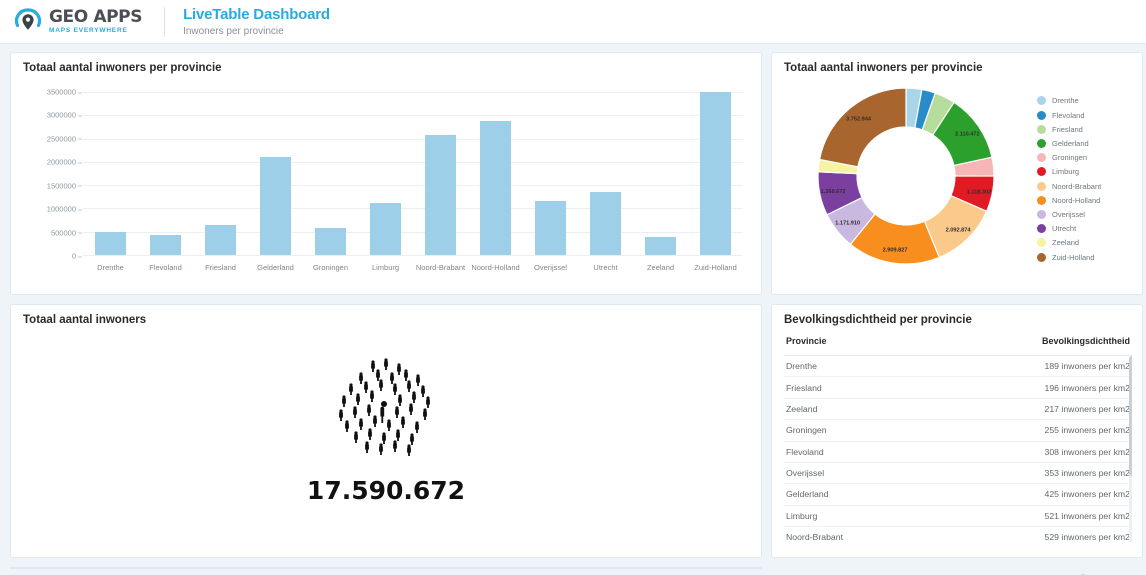  What do you see at coordinates (1086, 256) in the screenshot?
I see `legend-item: Zuid-Holland` at bounding box center [1086, 256].